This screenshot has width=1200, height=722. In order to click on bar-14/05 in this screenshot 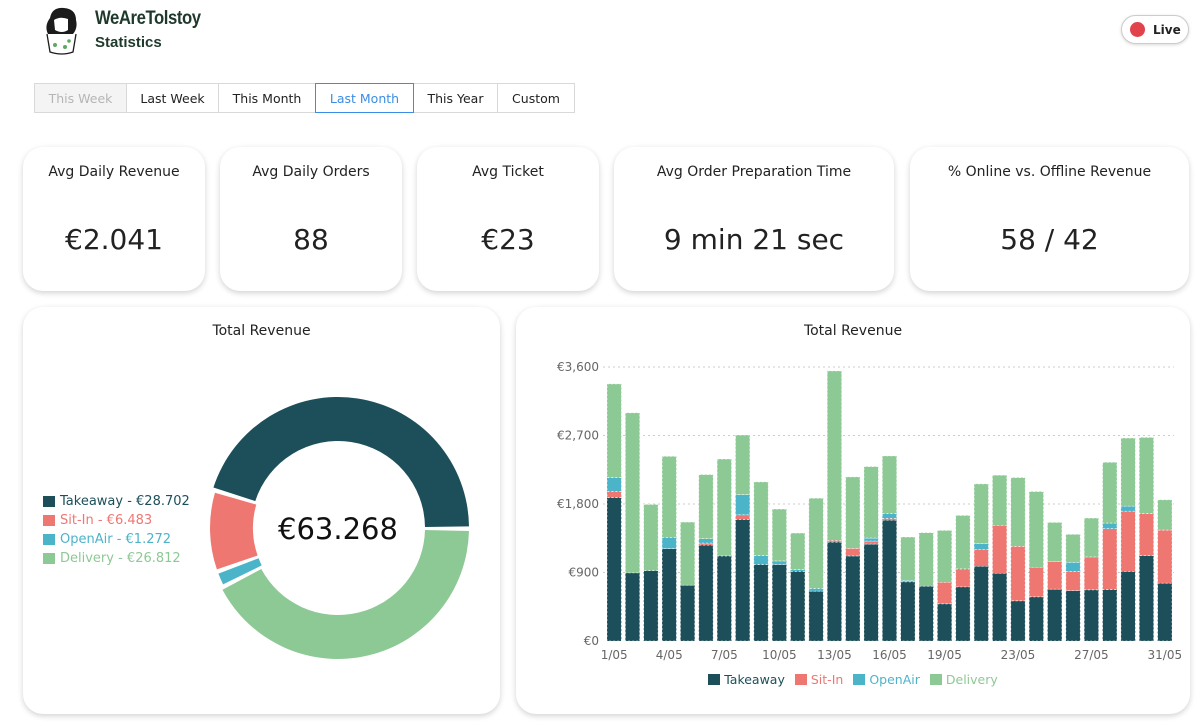, I will do `click(853, 559)`.